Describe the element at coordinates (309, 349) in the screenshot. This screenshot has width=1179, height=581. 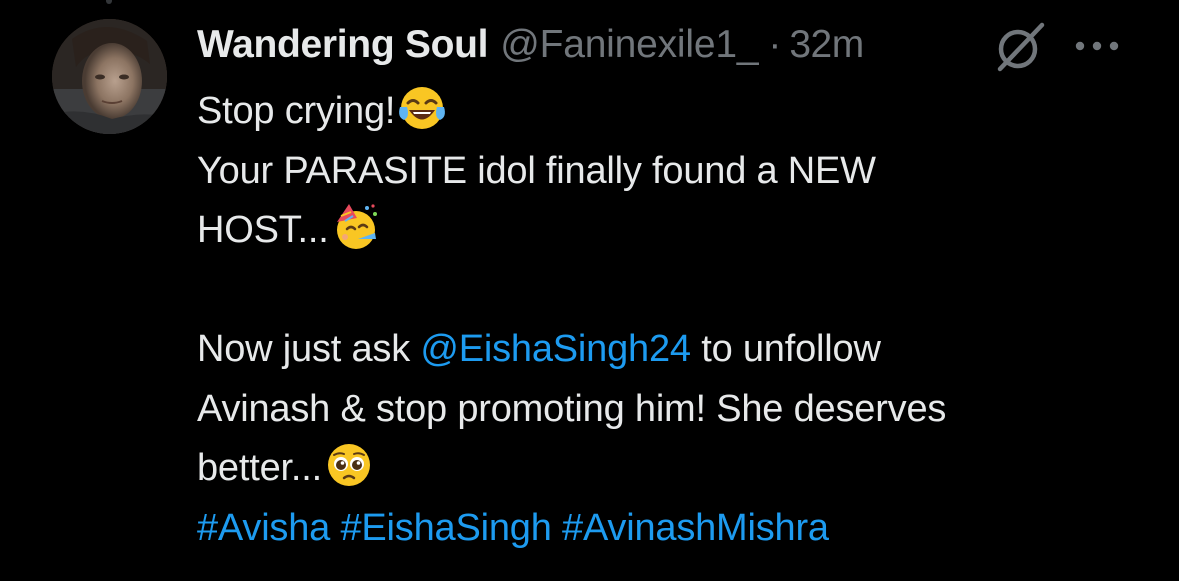
I see `tweet-text-segment: Now just ask` at that location.